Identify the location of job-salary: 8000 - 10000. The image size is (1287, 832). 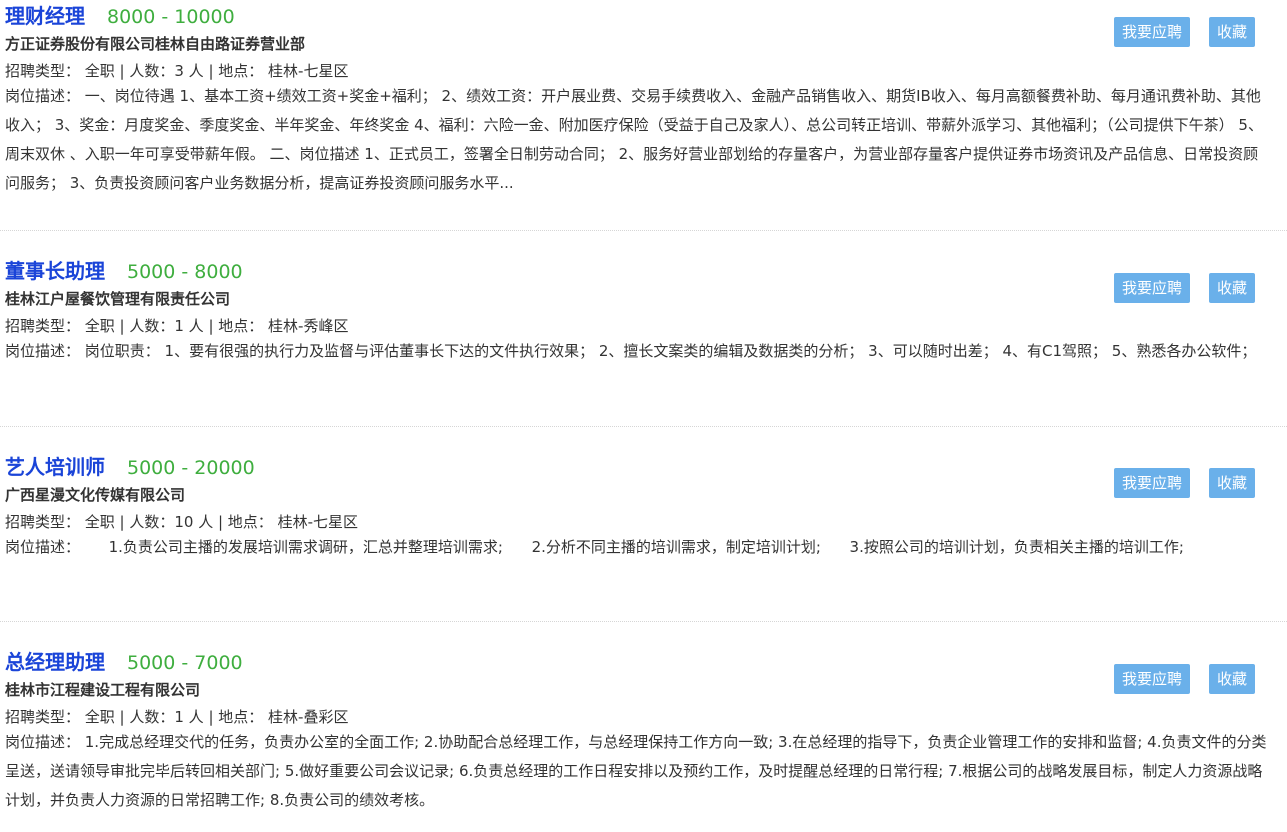
(171, 17).